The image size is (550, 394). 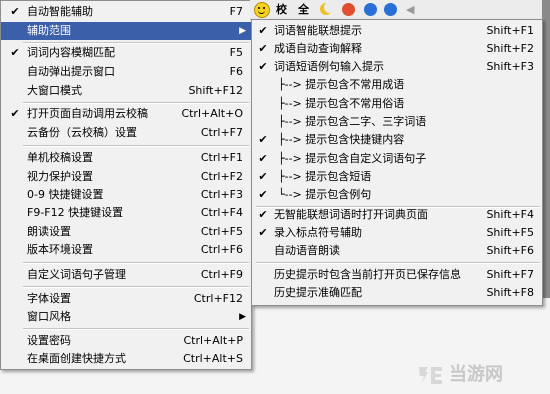 I want to click on play-icon, so click(x=370, y=9).